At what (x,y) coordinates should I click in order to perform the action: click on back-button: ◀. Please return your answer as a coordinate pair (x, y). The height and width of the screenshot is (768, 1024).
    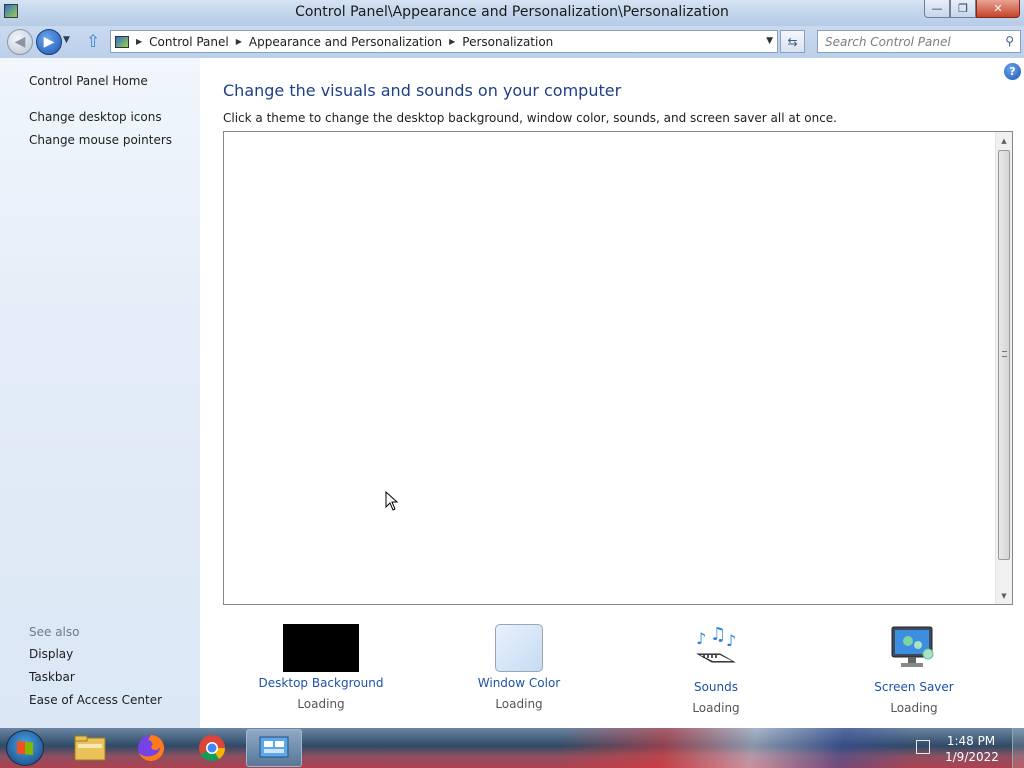
    Looking at the image, I should click on (20, 42).